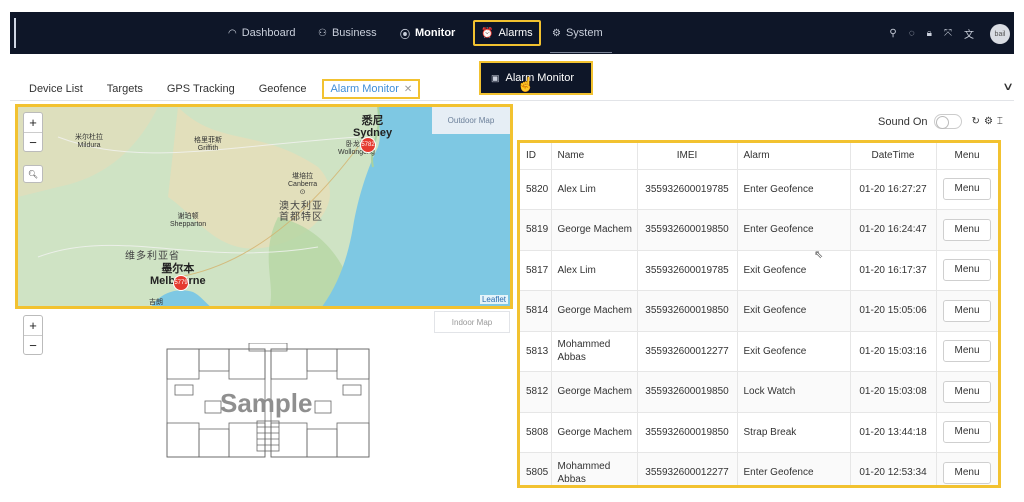  I want to click on map-label: 吉朗, so click(156, 302).